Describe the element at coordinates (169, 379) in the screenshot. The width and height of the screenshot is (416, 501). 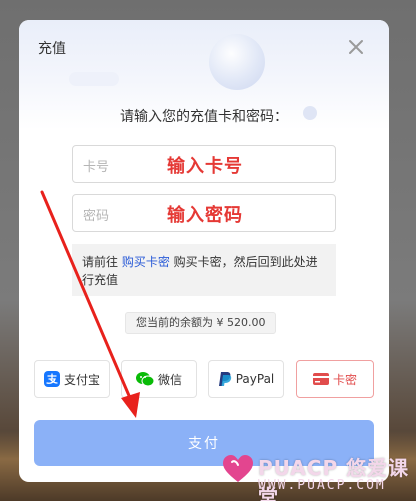
I see `wechat-label: 微信` at that location.